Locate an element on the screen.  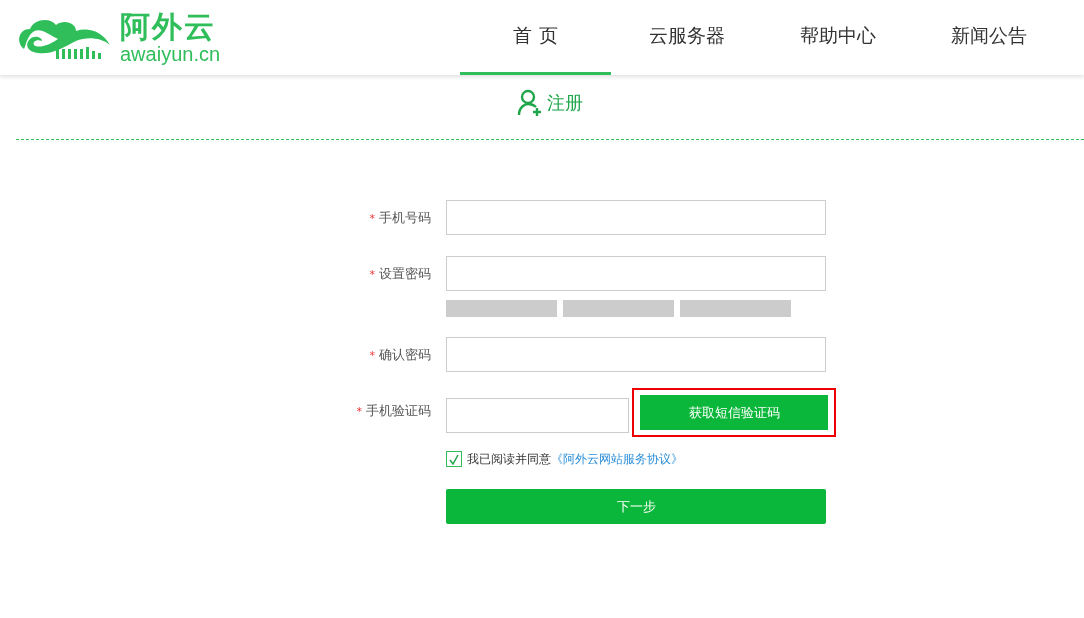
page-title: 注册 is located at coordinates (565, 103).